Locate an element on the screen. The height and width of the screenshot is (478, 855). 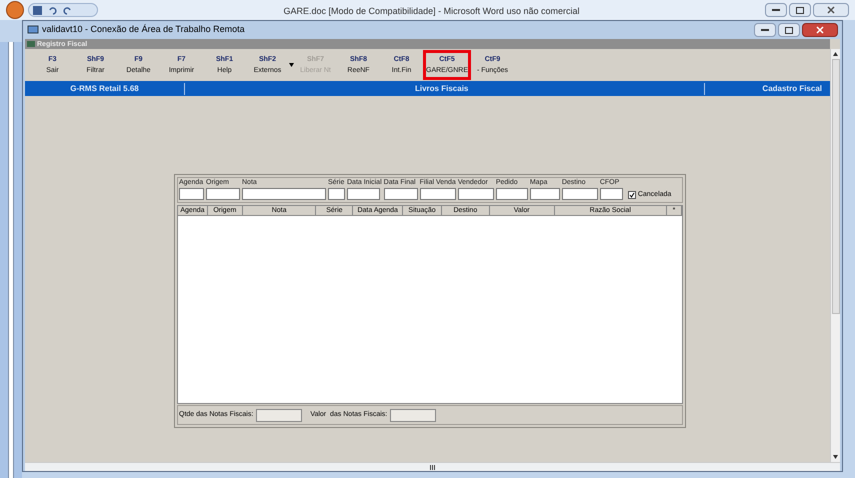
horizontal-scrollbar is located at coordinates (432, 466).